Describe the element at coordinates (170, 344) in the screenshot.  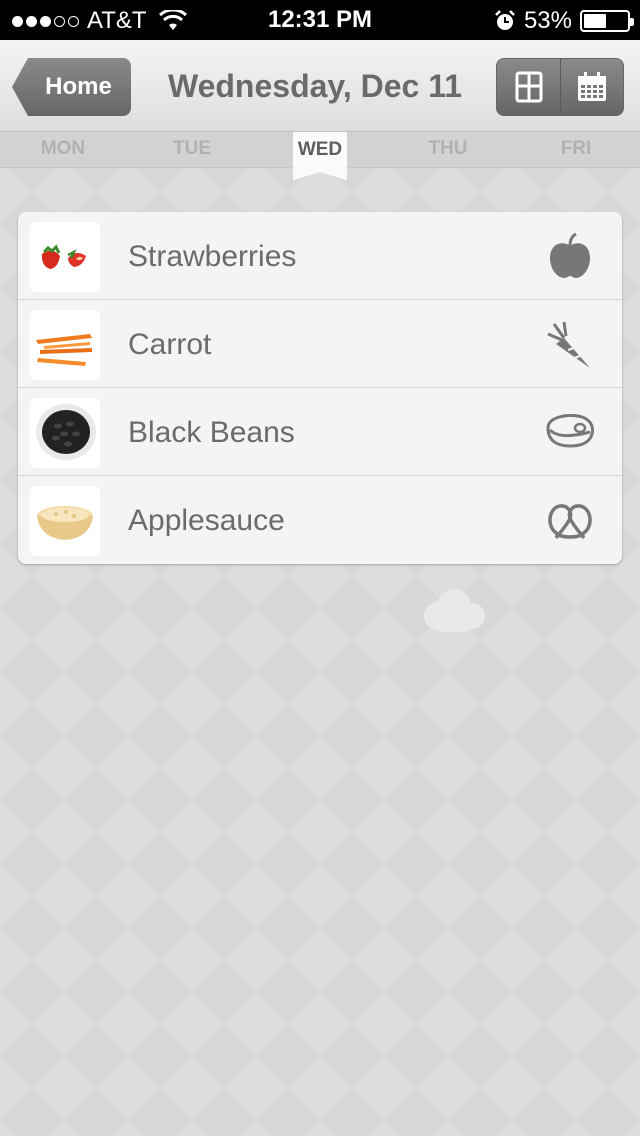
I see `food-name: Carrot` at that location.